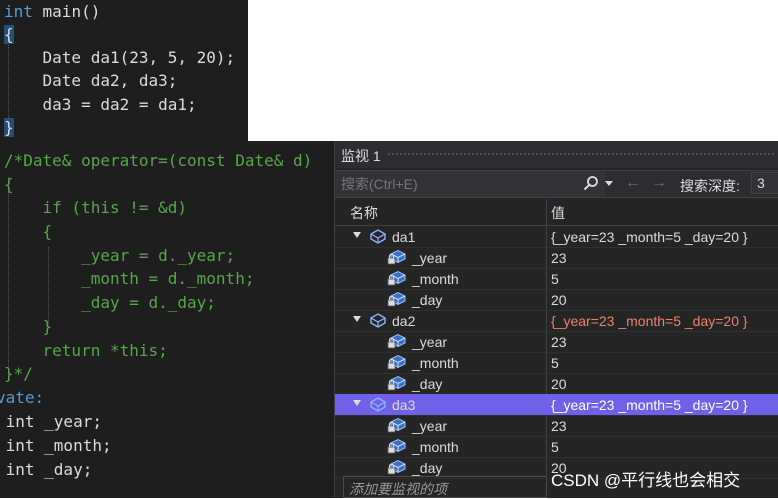 Image resolution: width=778 pixels, height=499 pixels. Describe the element at coordinates (18, 373) in the screenshot. I see `code-line-comment: }*/` at that location.